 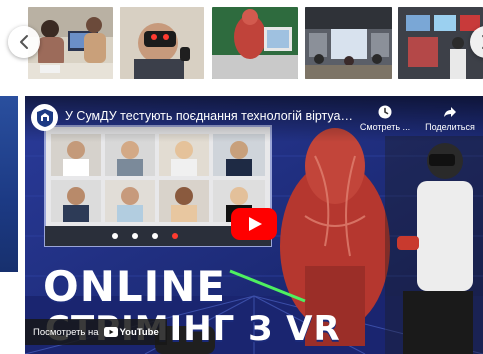 I want to click on video-overlay-title: ONLINE, so click(x=135, y=286).